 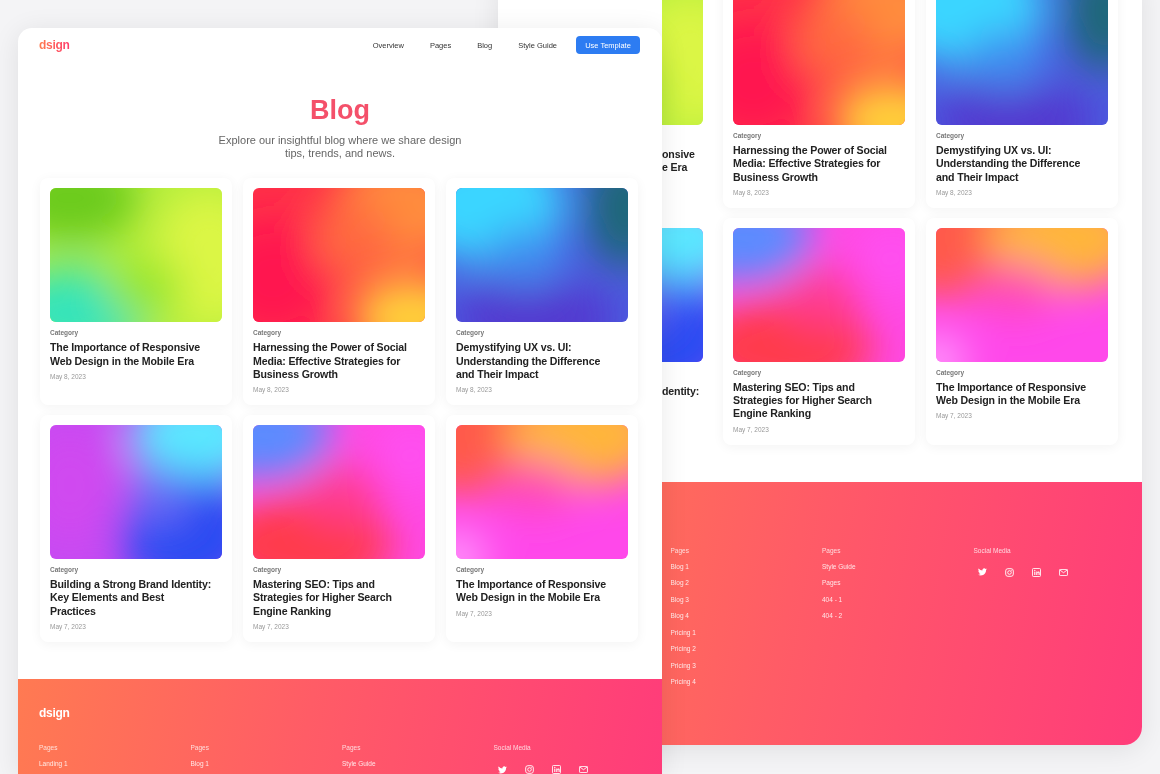 I want to click on post-title: Building a Strong Brand Identity: Key Elements and Best Practices, so click(x=131, y=598).